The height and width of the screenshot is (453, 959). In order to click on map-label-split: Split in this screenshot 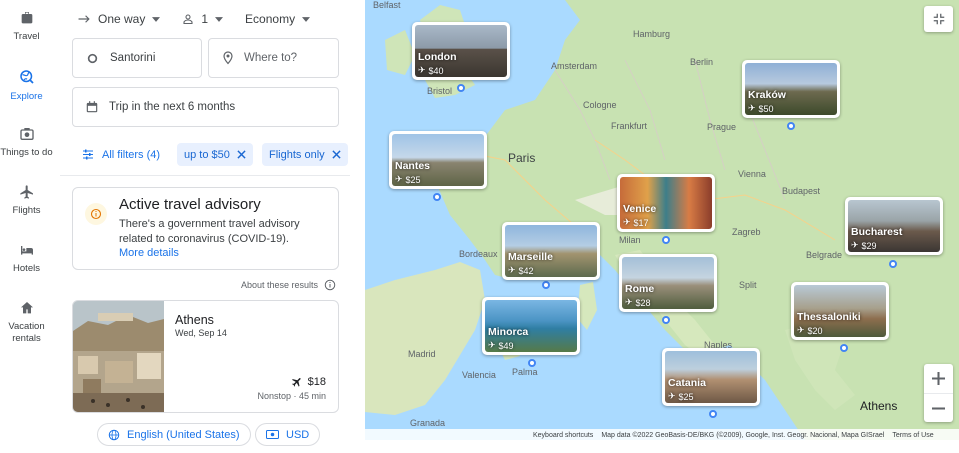, I will do `click(748, 285)`.